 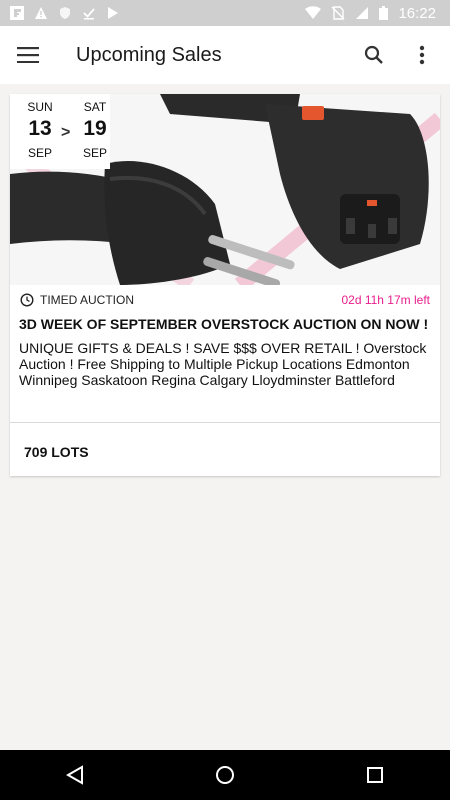 What do you see at coordinates (39, 153) in the screenshot?
I see `start-month: SEP` at bounding box center [39, 153].